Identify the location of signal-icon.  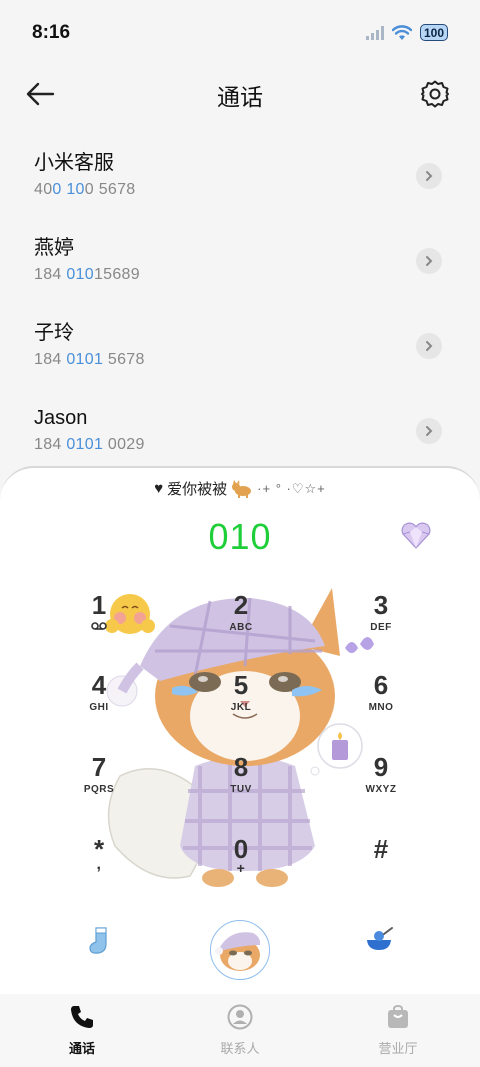
(374, 32).